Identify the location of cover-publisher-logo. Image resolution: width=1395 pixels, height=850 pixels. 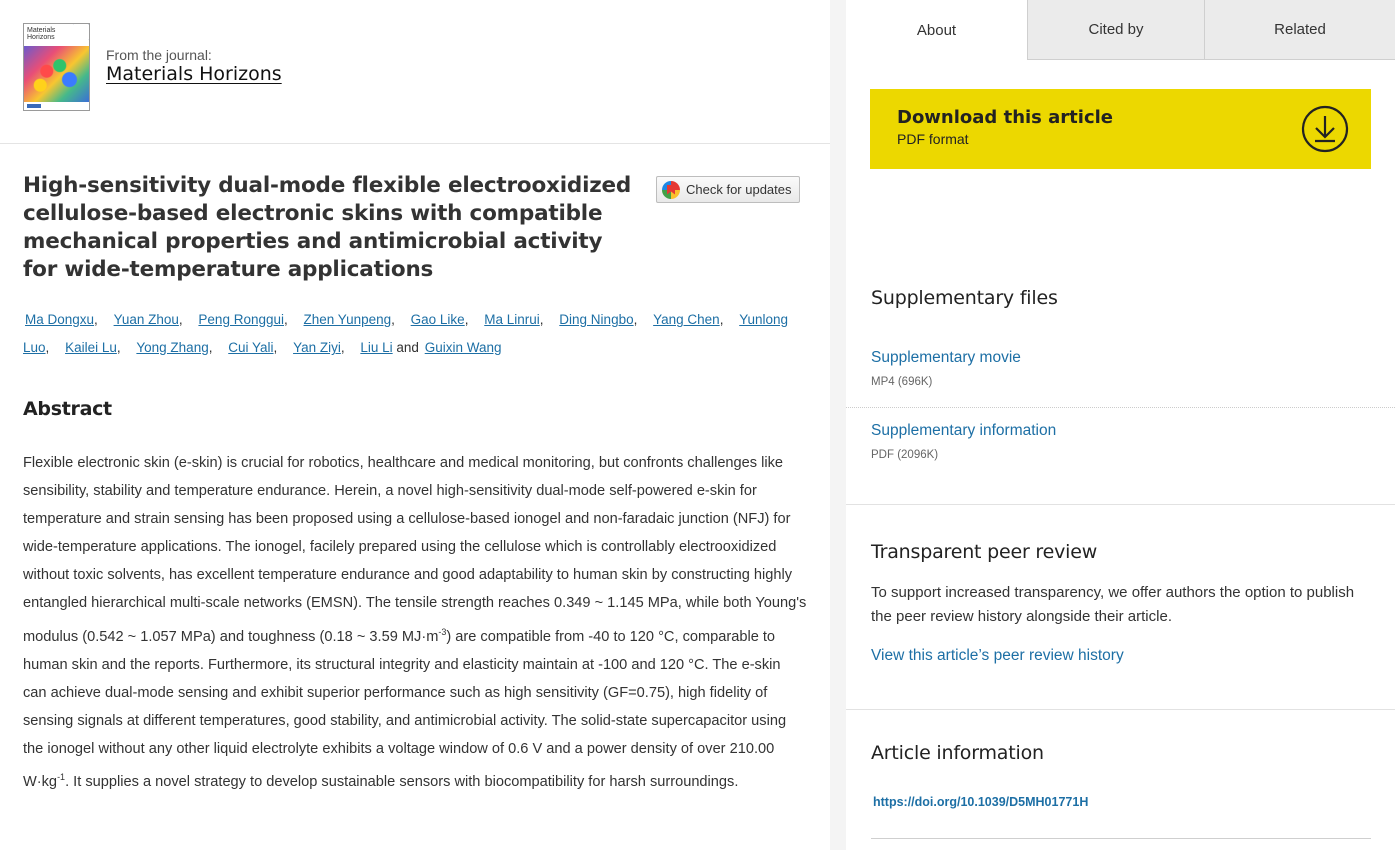
(34, 106).